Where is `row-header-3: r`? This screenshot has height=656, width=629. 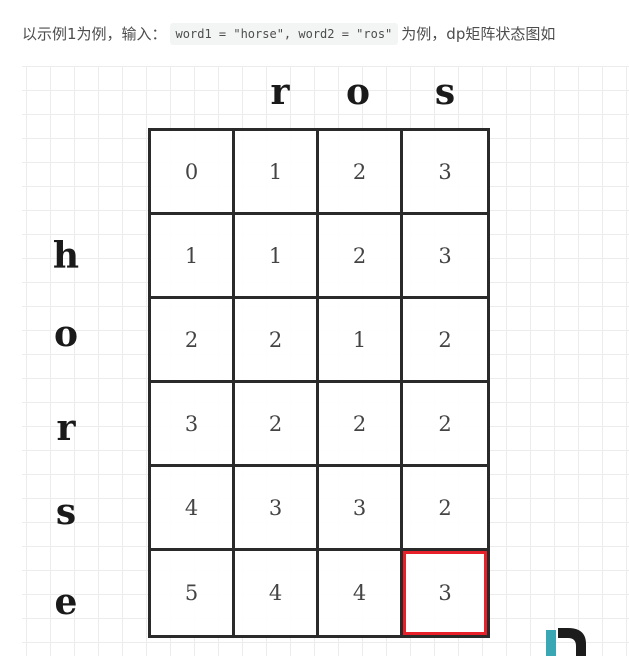 row-header-3: r is located at coordinates (66, 428).